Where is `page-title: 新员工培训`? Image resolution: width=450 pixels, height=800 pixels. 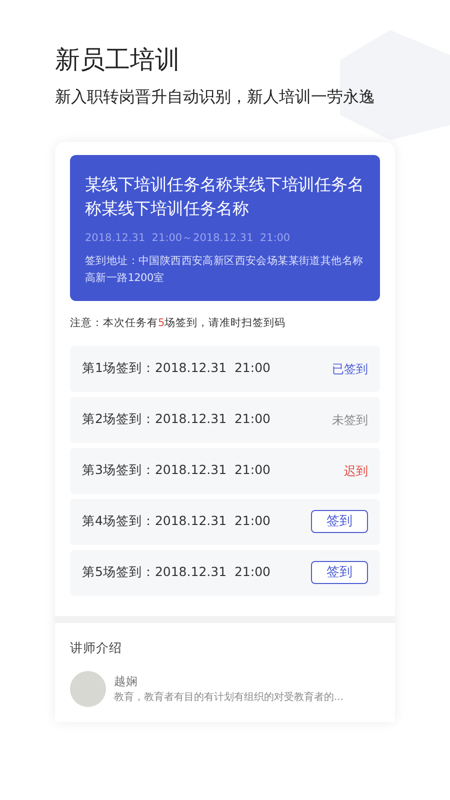 page-title: 新员工培训 is located at coordinates (118, 60).